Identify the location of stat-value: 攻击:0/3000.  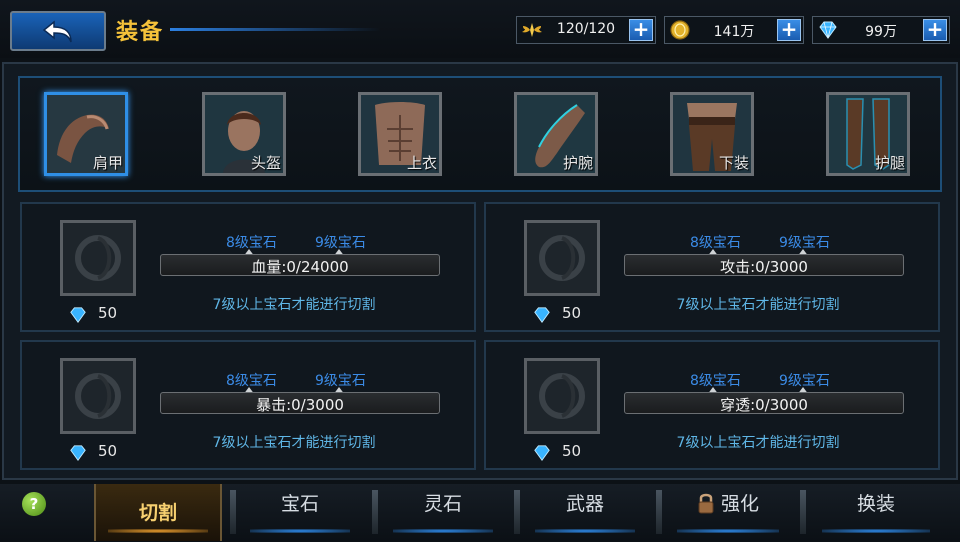
(764, 267).